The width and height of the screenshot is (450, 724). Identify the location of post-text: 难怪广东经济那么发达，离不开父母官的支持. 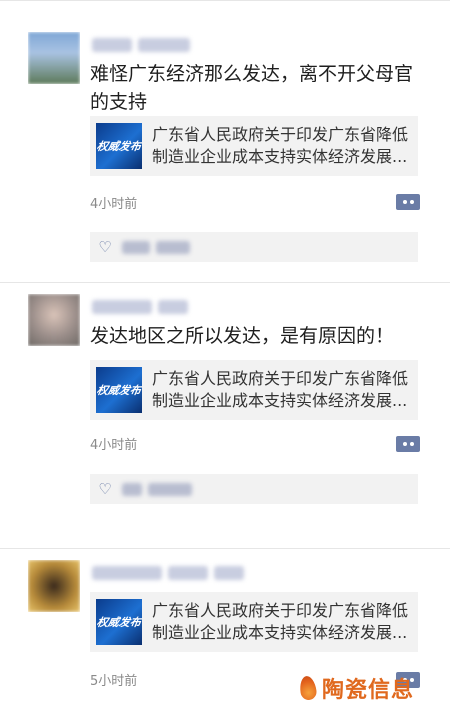
(252, 88).